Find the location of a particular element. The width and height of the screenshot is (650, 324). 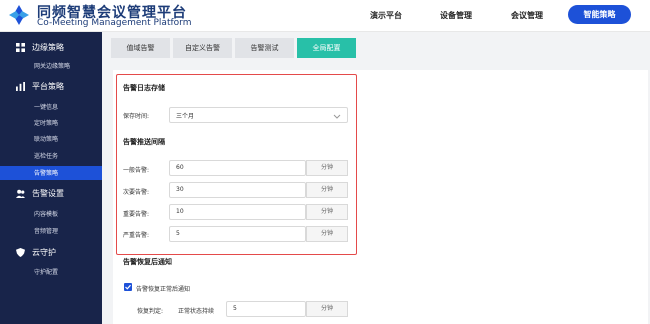

retention-label: 保存时间: is located at coordinates (136, 116).